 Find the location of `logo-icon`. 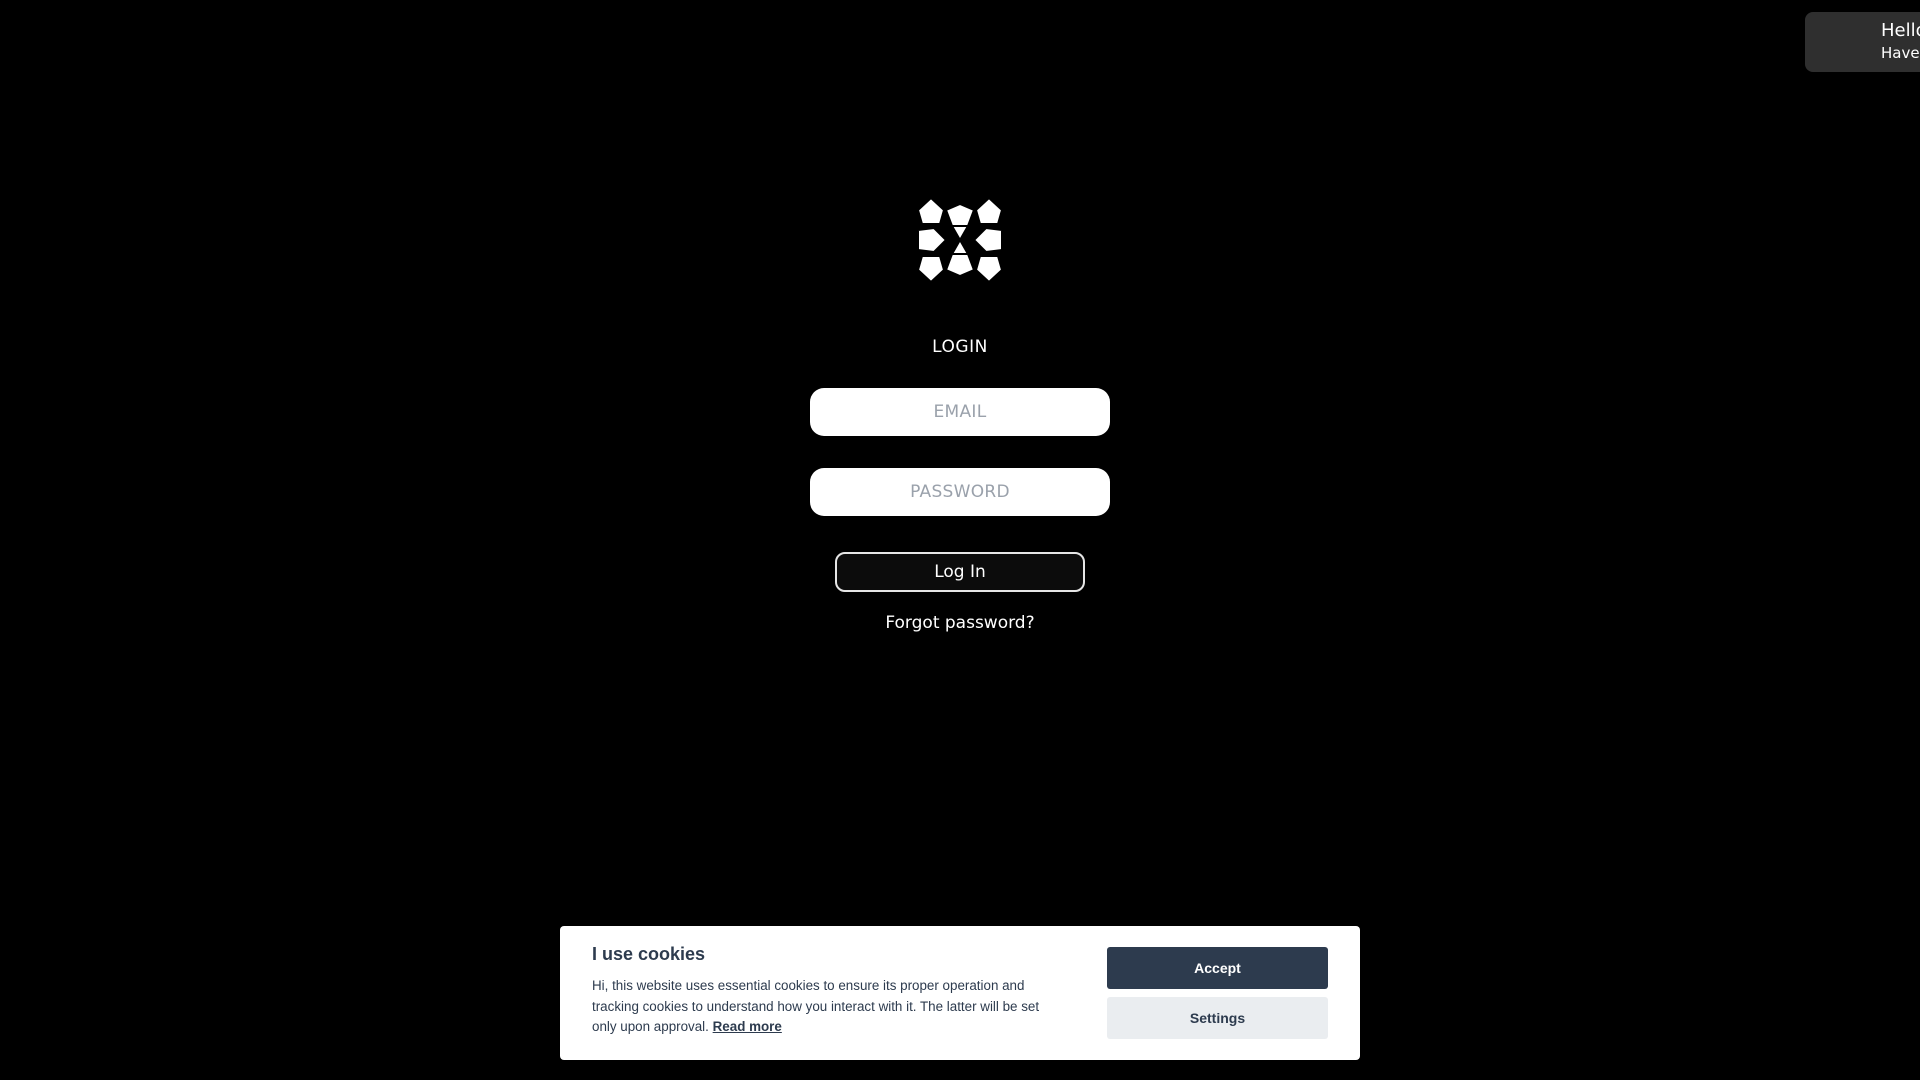

logo-icon is located at coordinates (960, 240).